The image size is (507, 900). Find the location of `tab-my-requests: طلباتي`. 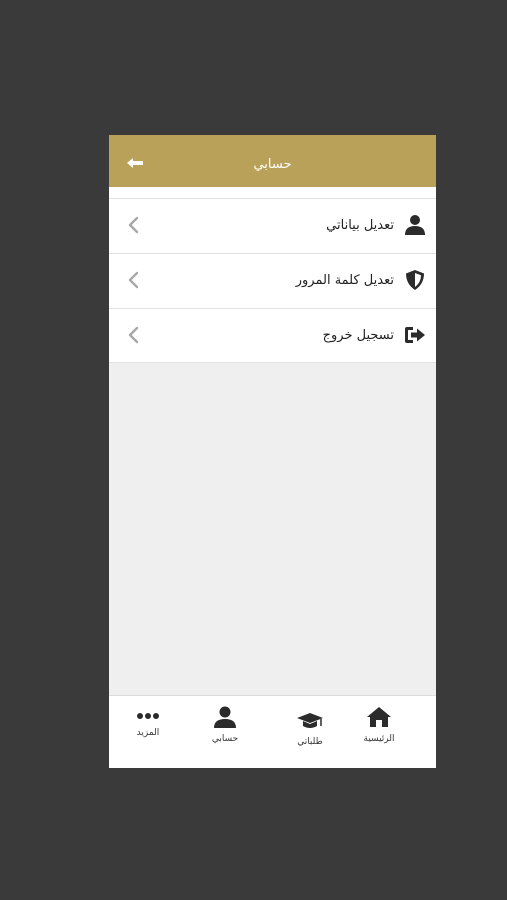

tab-my-requests: طلباتي is located at coordinates (310, 729).